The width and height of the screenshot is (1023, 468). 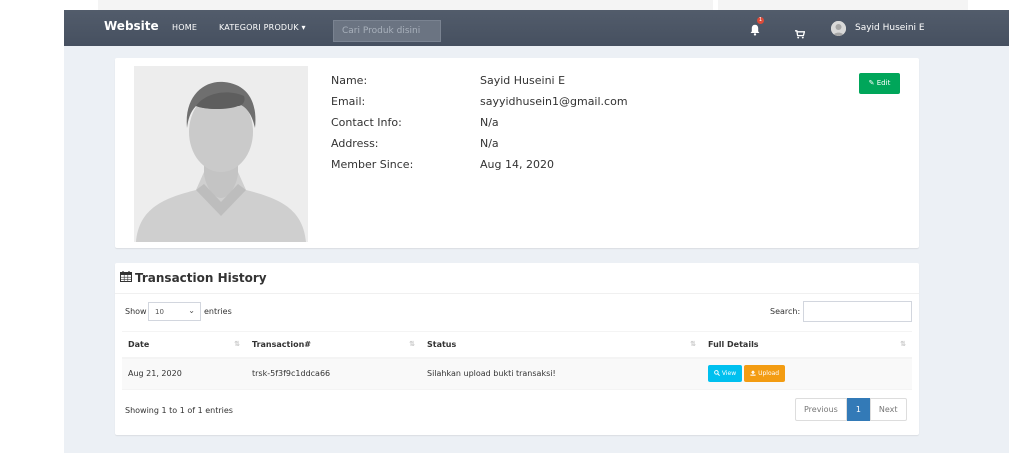 I want to click on column-header-date: Date ⇅, so click(x=184, y=345).